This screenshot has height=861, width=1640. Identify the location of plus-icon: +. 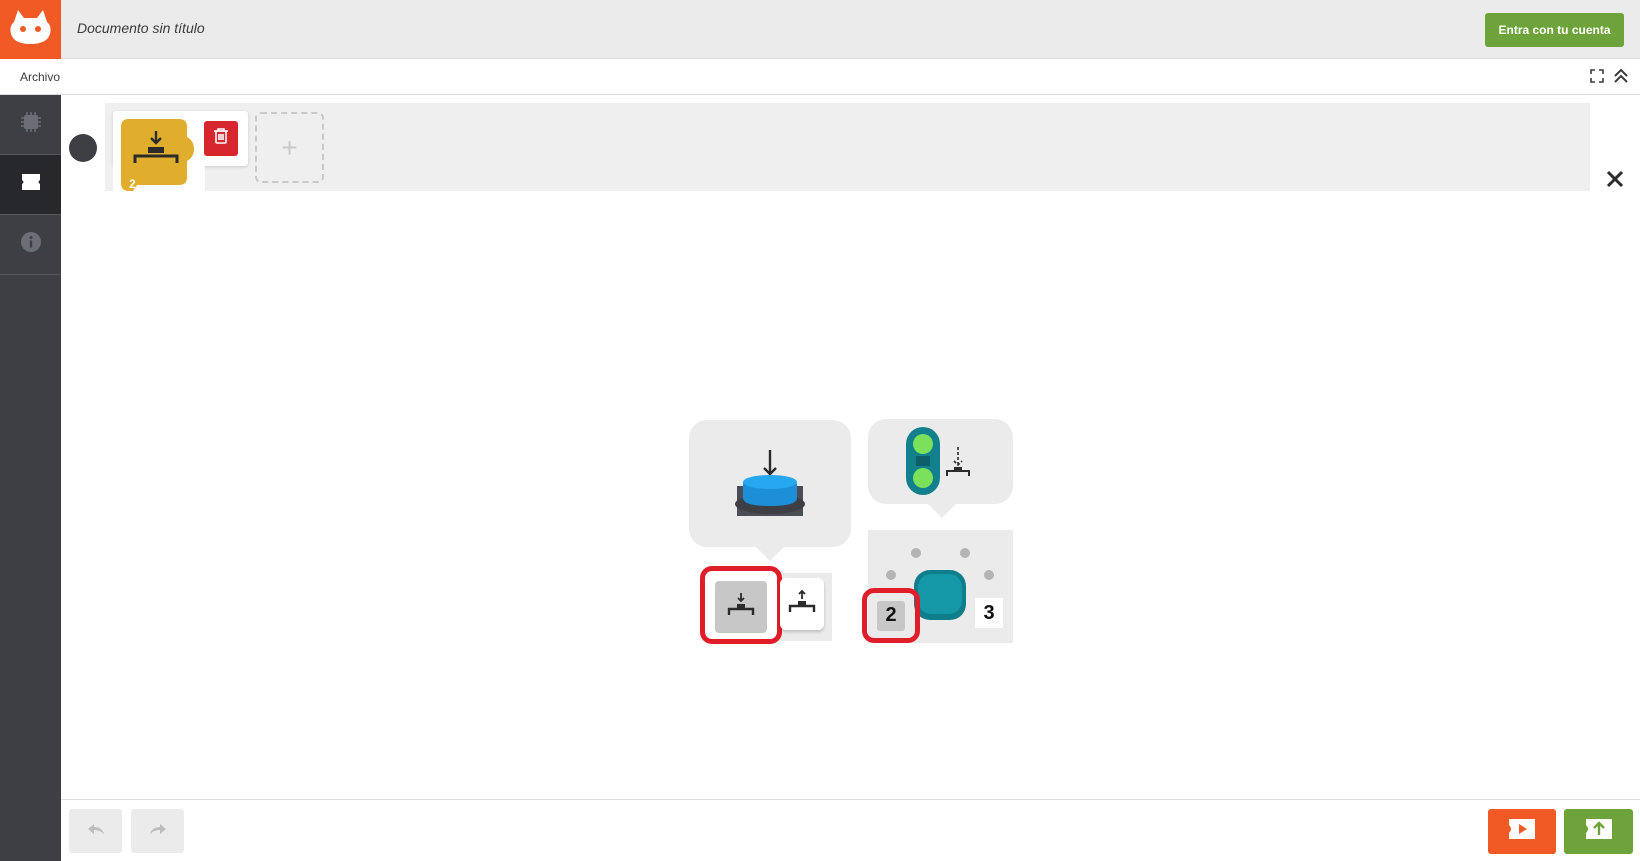
(289, 147).